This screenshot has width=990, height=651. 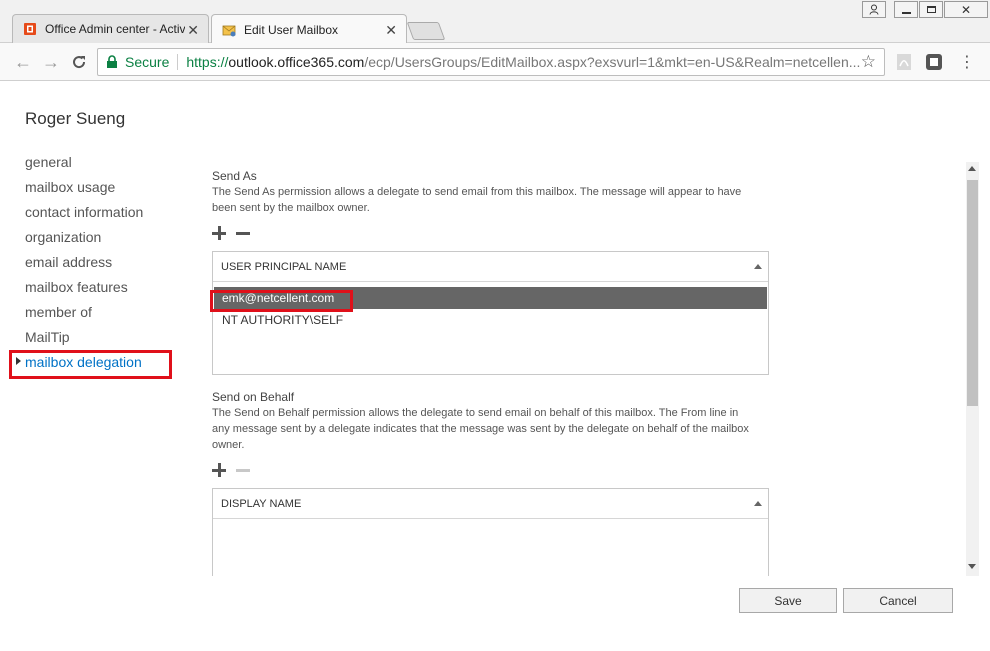 I want to click on user-icon, so click(x=874, y=9).